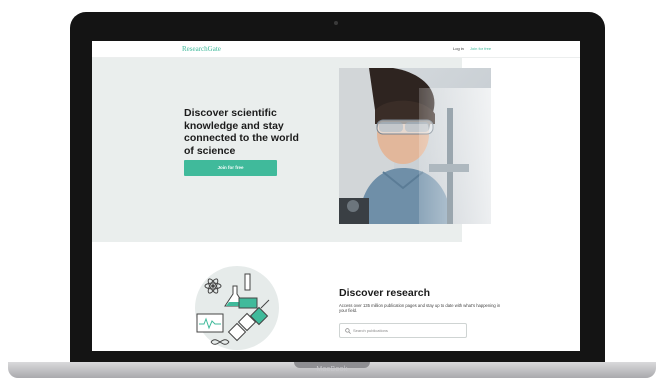 The image size is (664, 386). What do you see at coordinates (332, 369) in the screenshot?
I see `device-label: MacBook` at bounding box center [332, 369].